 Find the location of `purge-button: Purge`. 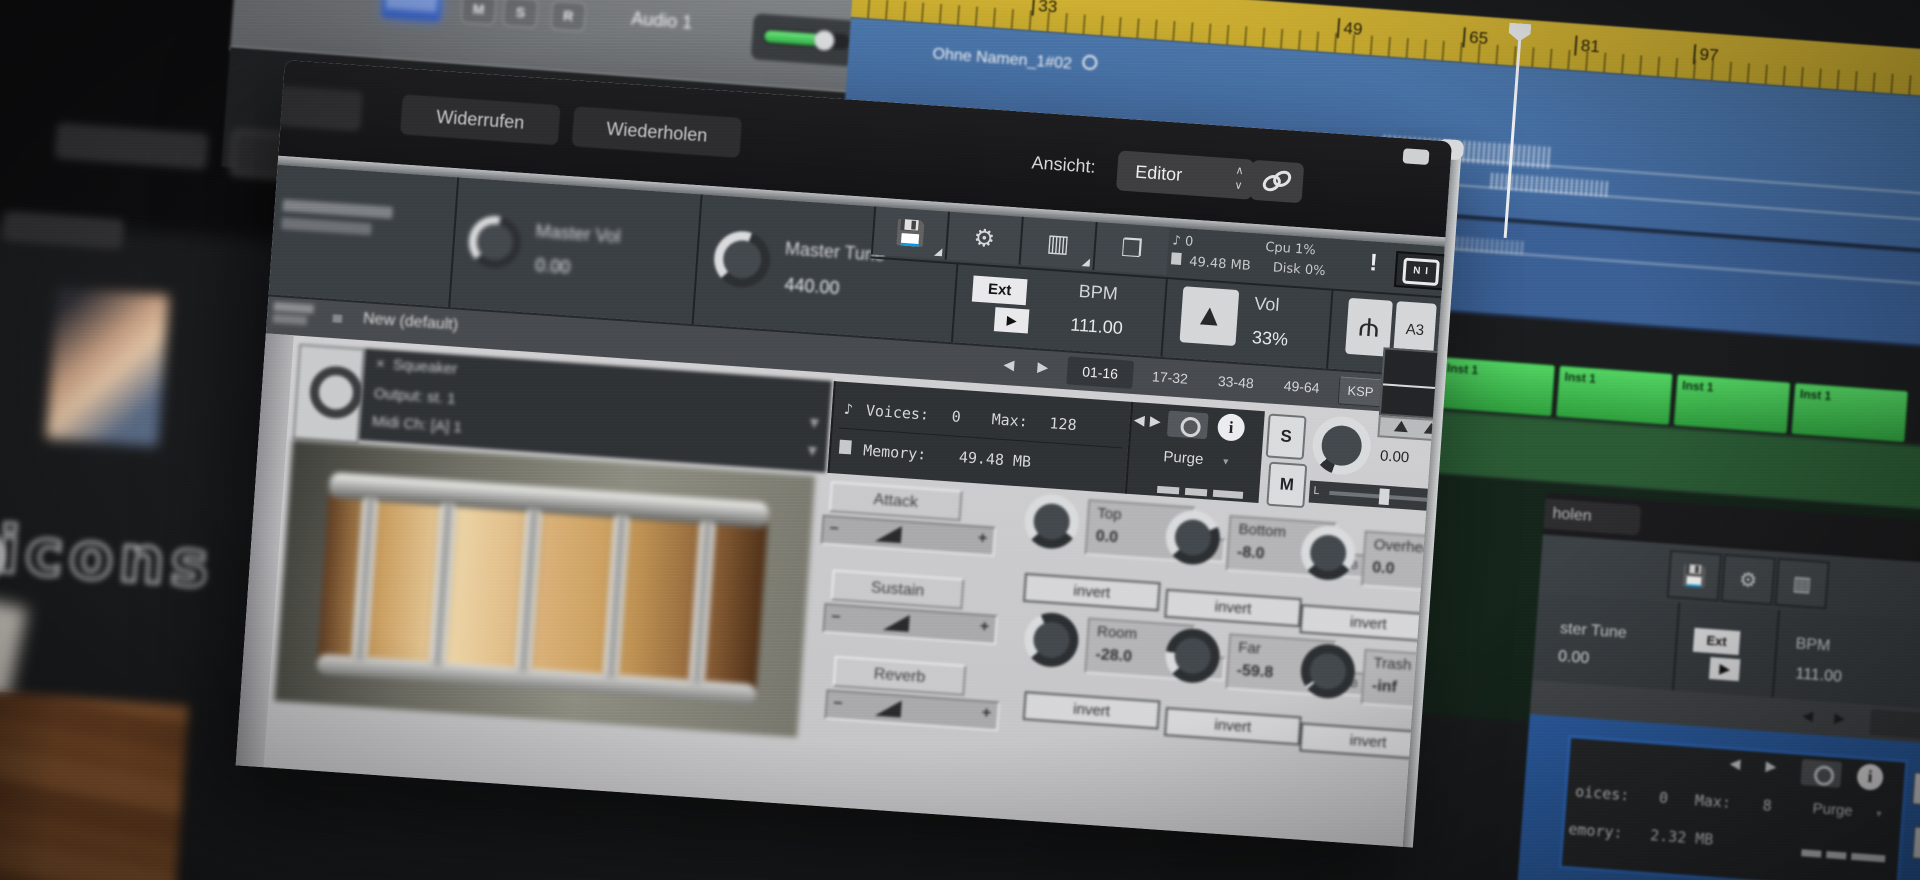

purge-button: Purge is located at coordinates (1183, 458).